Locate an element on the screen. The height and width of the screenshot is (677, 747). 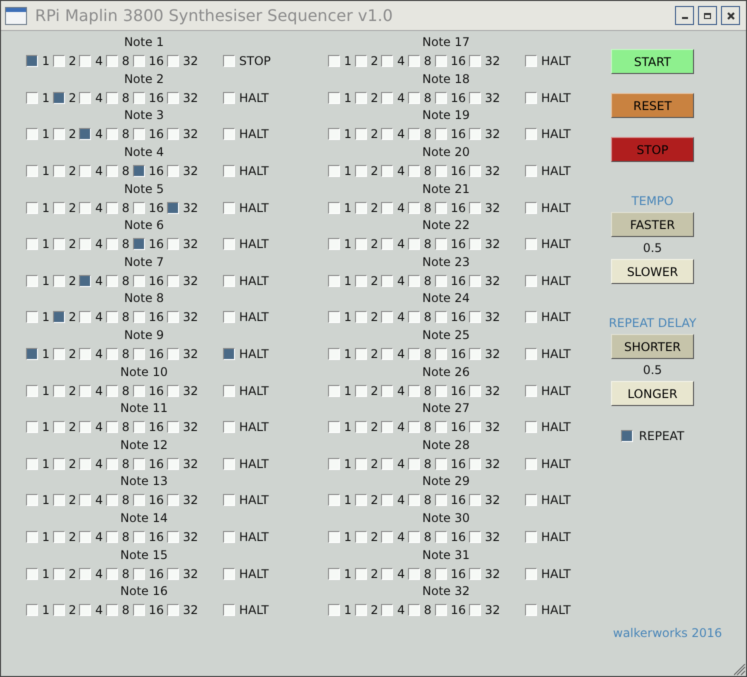
action-button: SLOWER is located at coordinates (652, 271).